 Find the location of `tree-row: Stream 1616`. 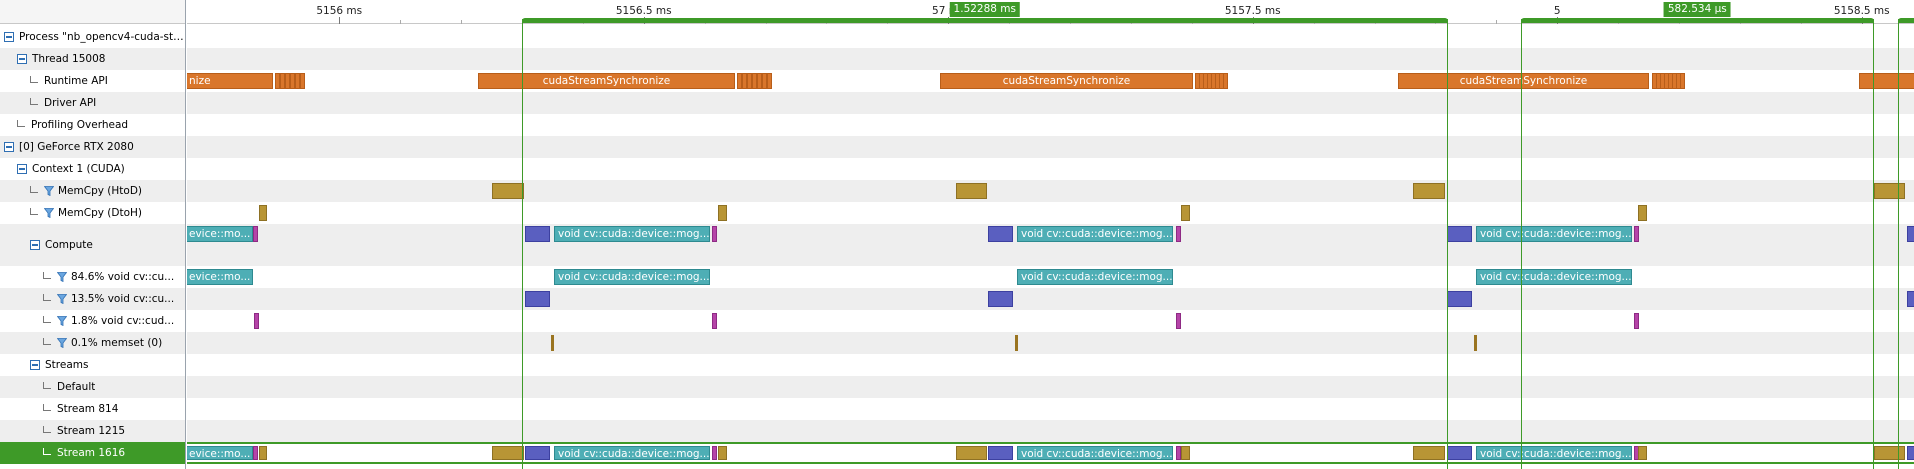

tree-row: Stream 1616 is located at coordinates (92, 453).